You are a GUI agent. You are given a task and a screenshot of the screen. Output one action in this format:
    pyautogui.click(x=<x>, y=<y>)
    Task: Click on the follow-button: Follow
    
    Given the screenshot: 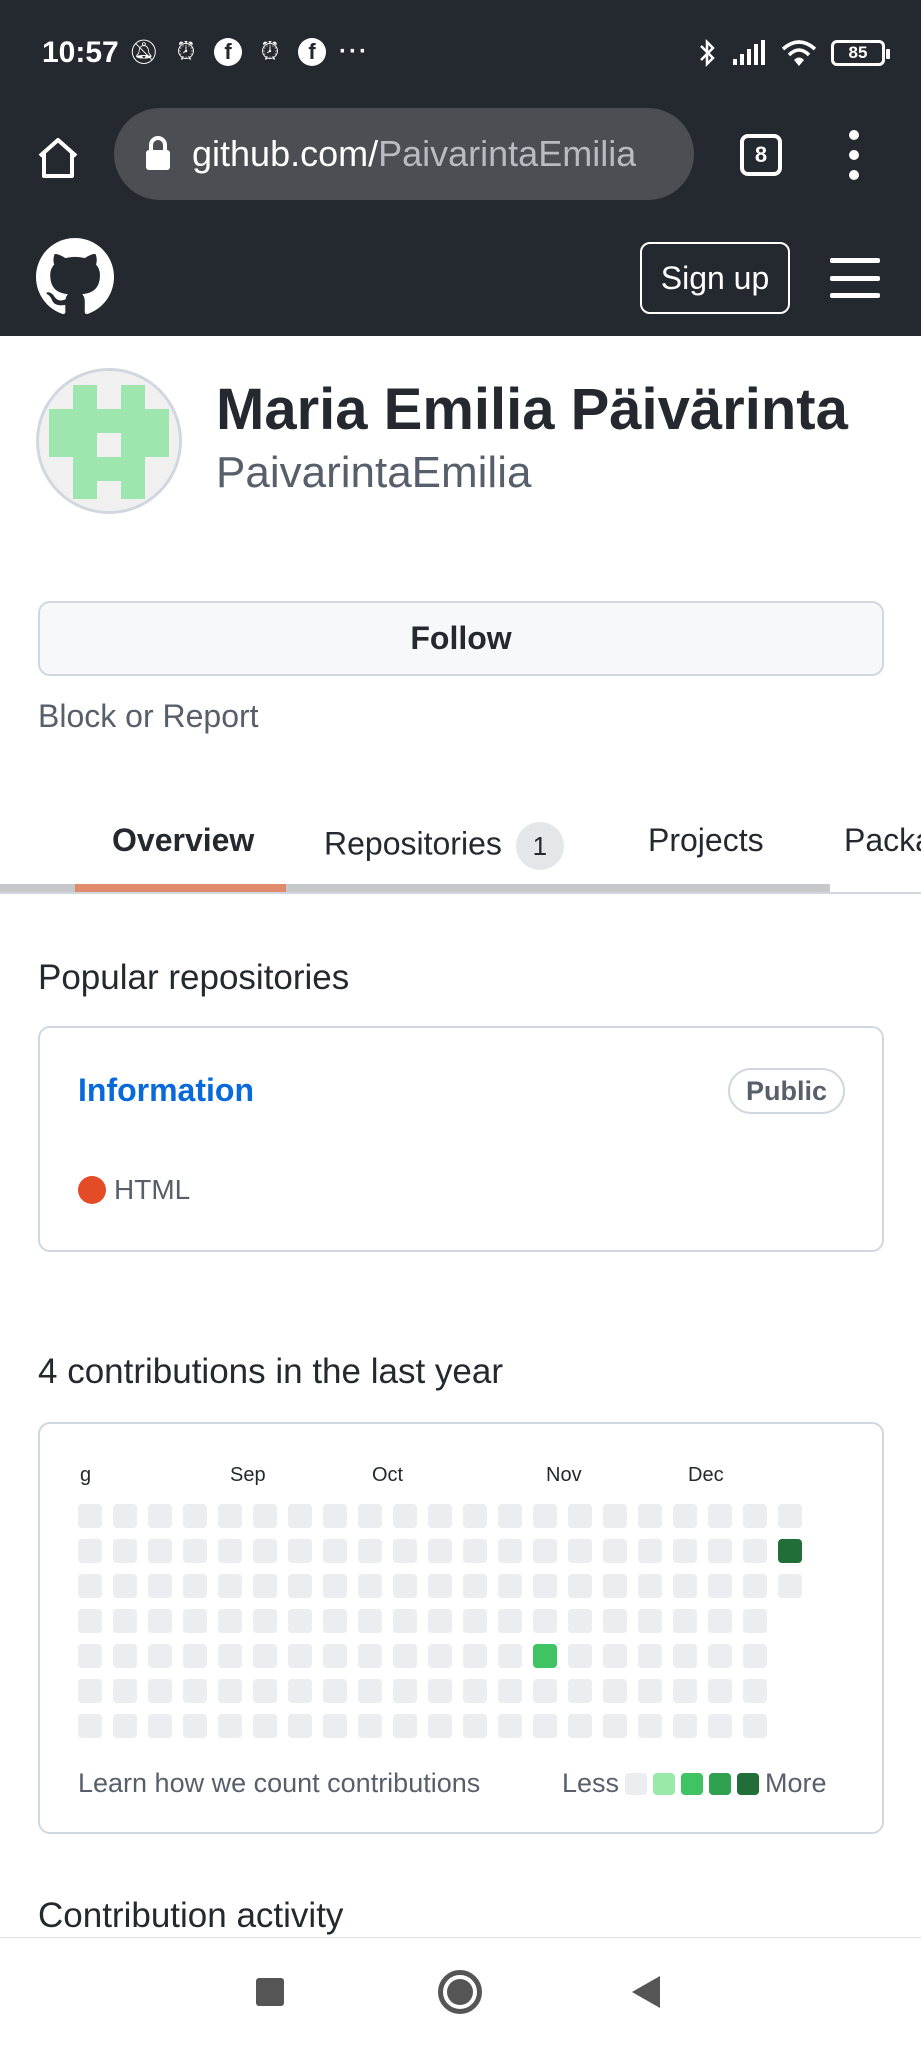 What is the action you would take?
    pyautogui.click(x=461, y=638)
    